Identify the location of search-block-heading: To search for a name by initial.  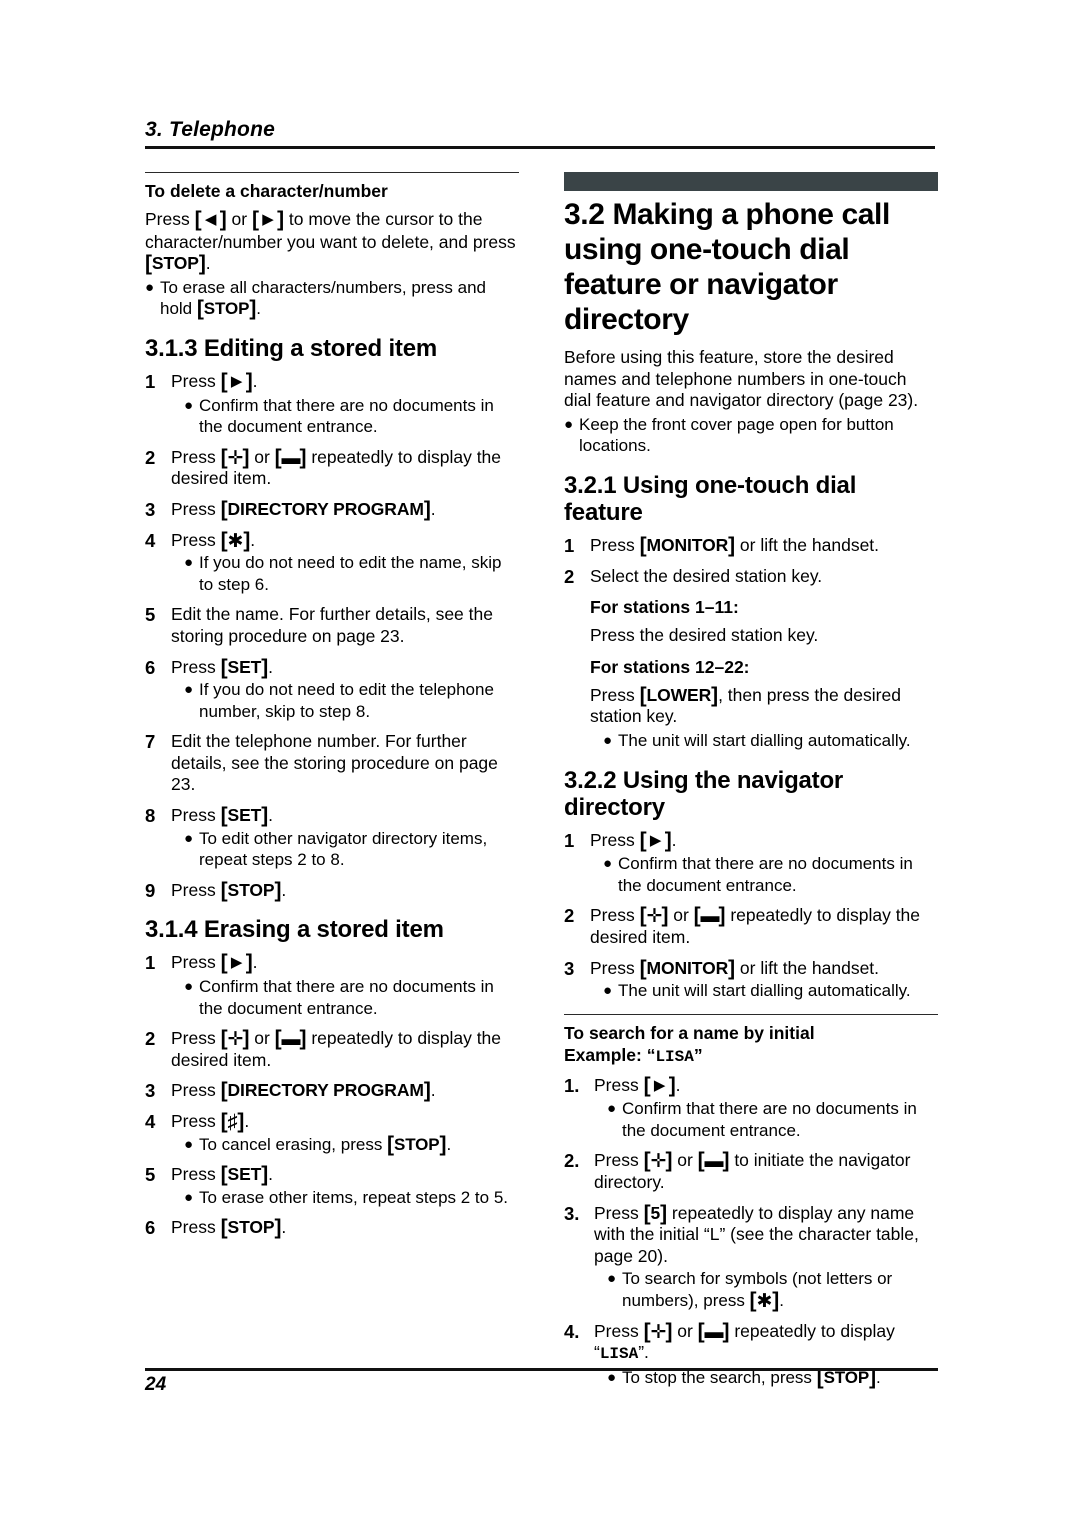
(689, 1032).